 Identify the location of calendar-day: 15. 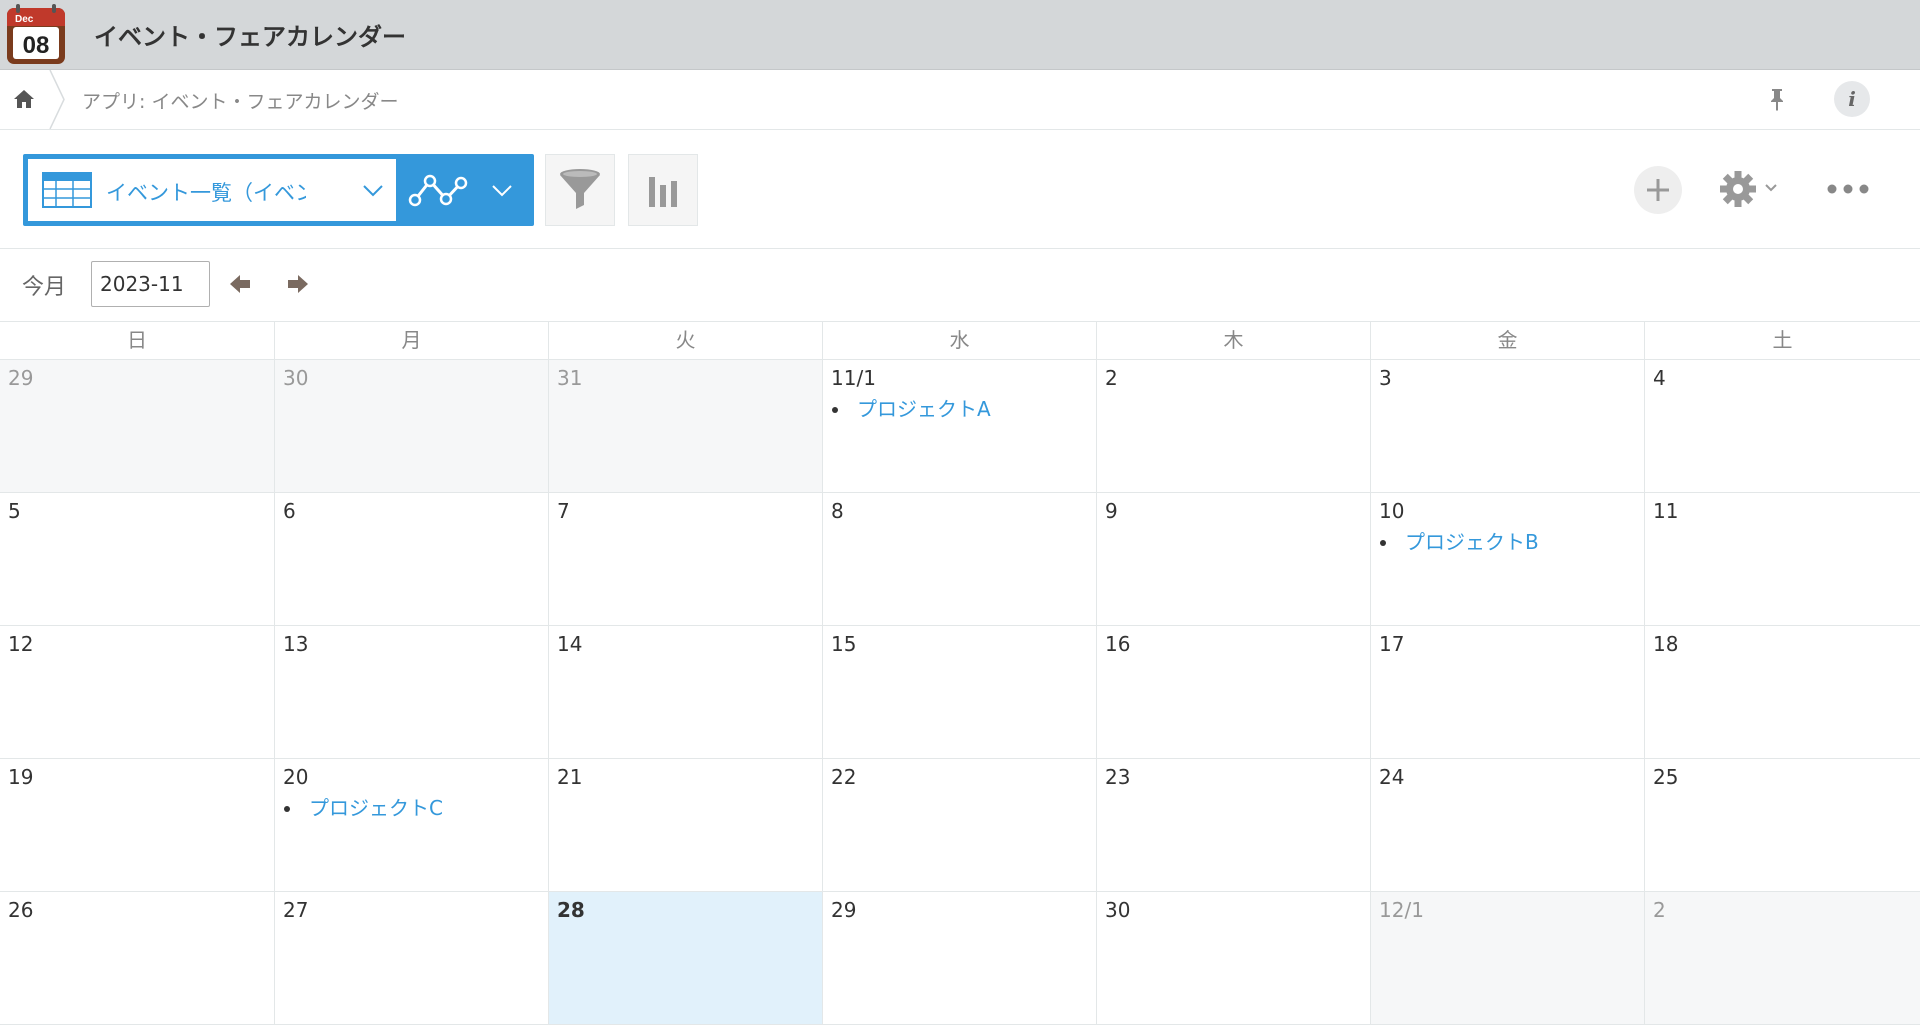
(959, 692).